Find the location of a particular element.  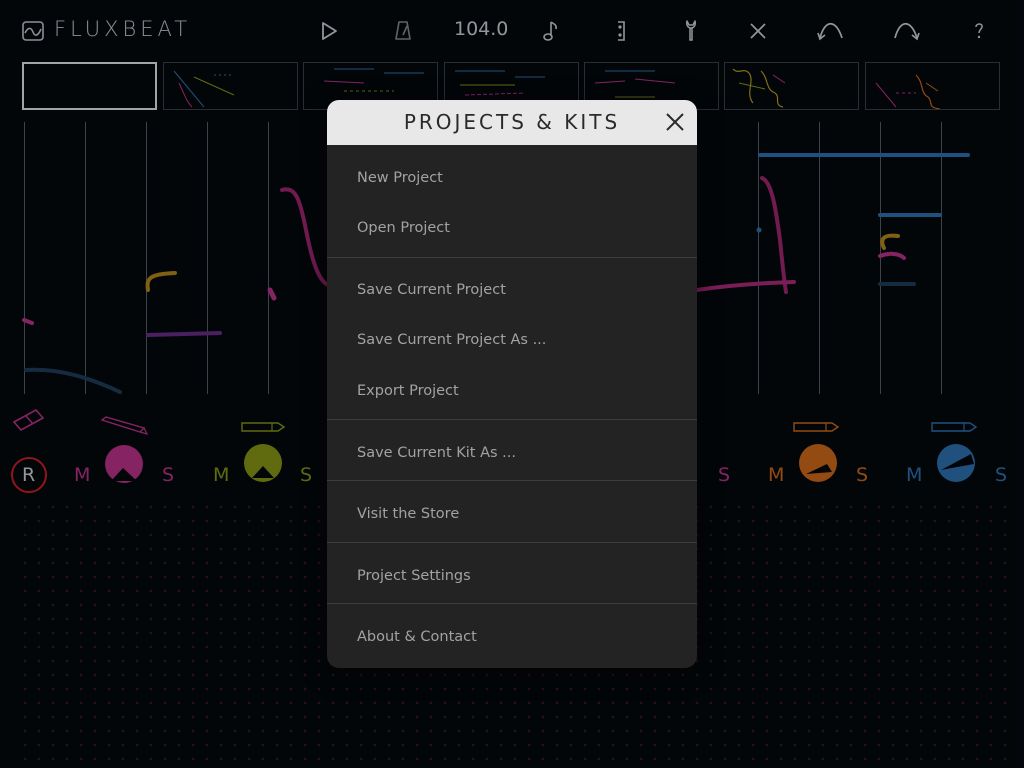

close-icon is located at coordinates (675, 122).